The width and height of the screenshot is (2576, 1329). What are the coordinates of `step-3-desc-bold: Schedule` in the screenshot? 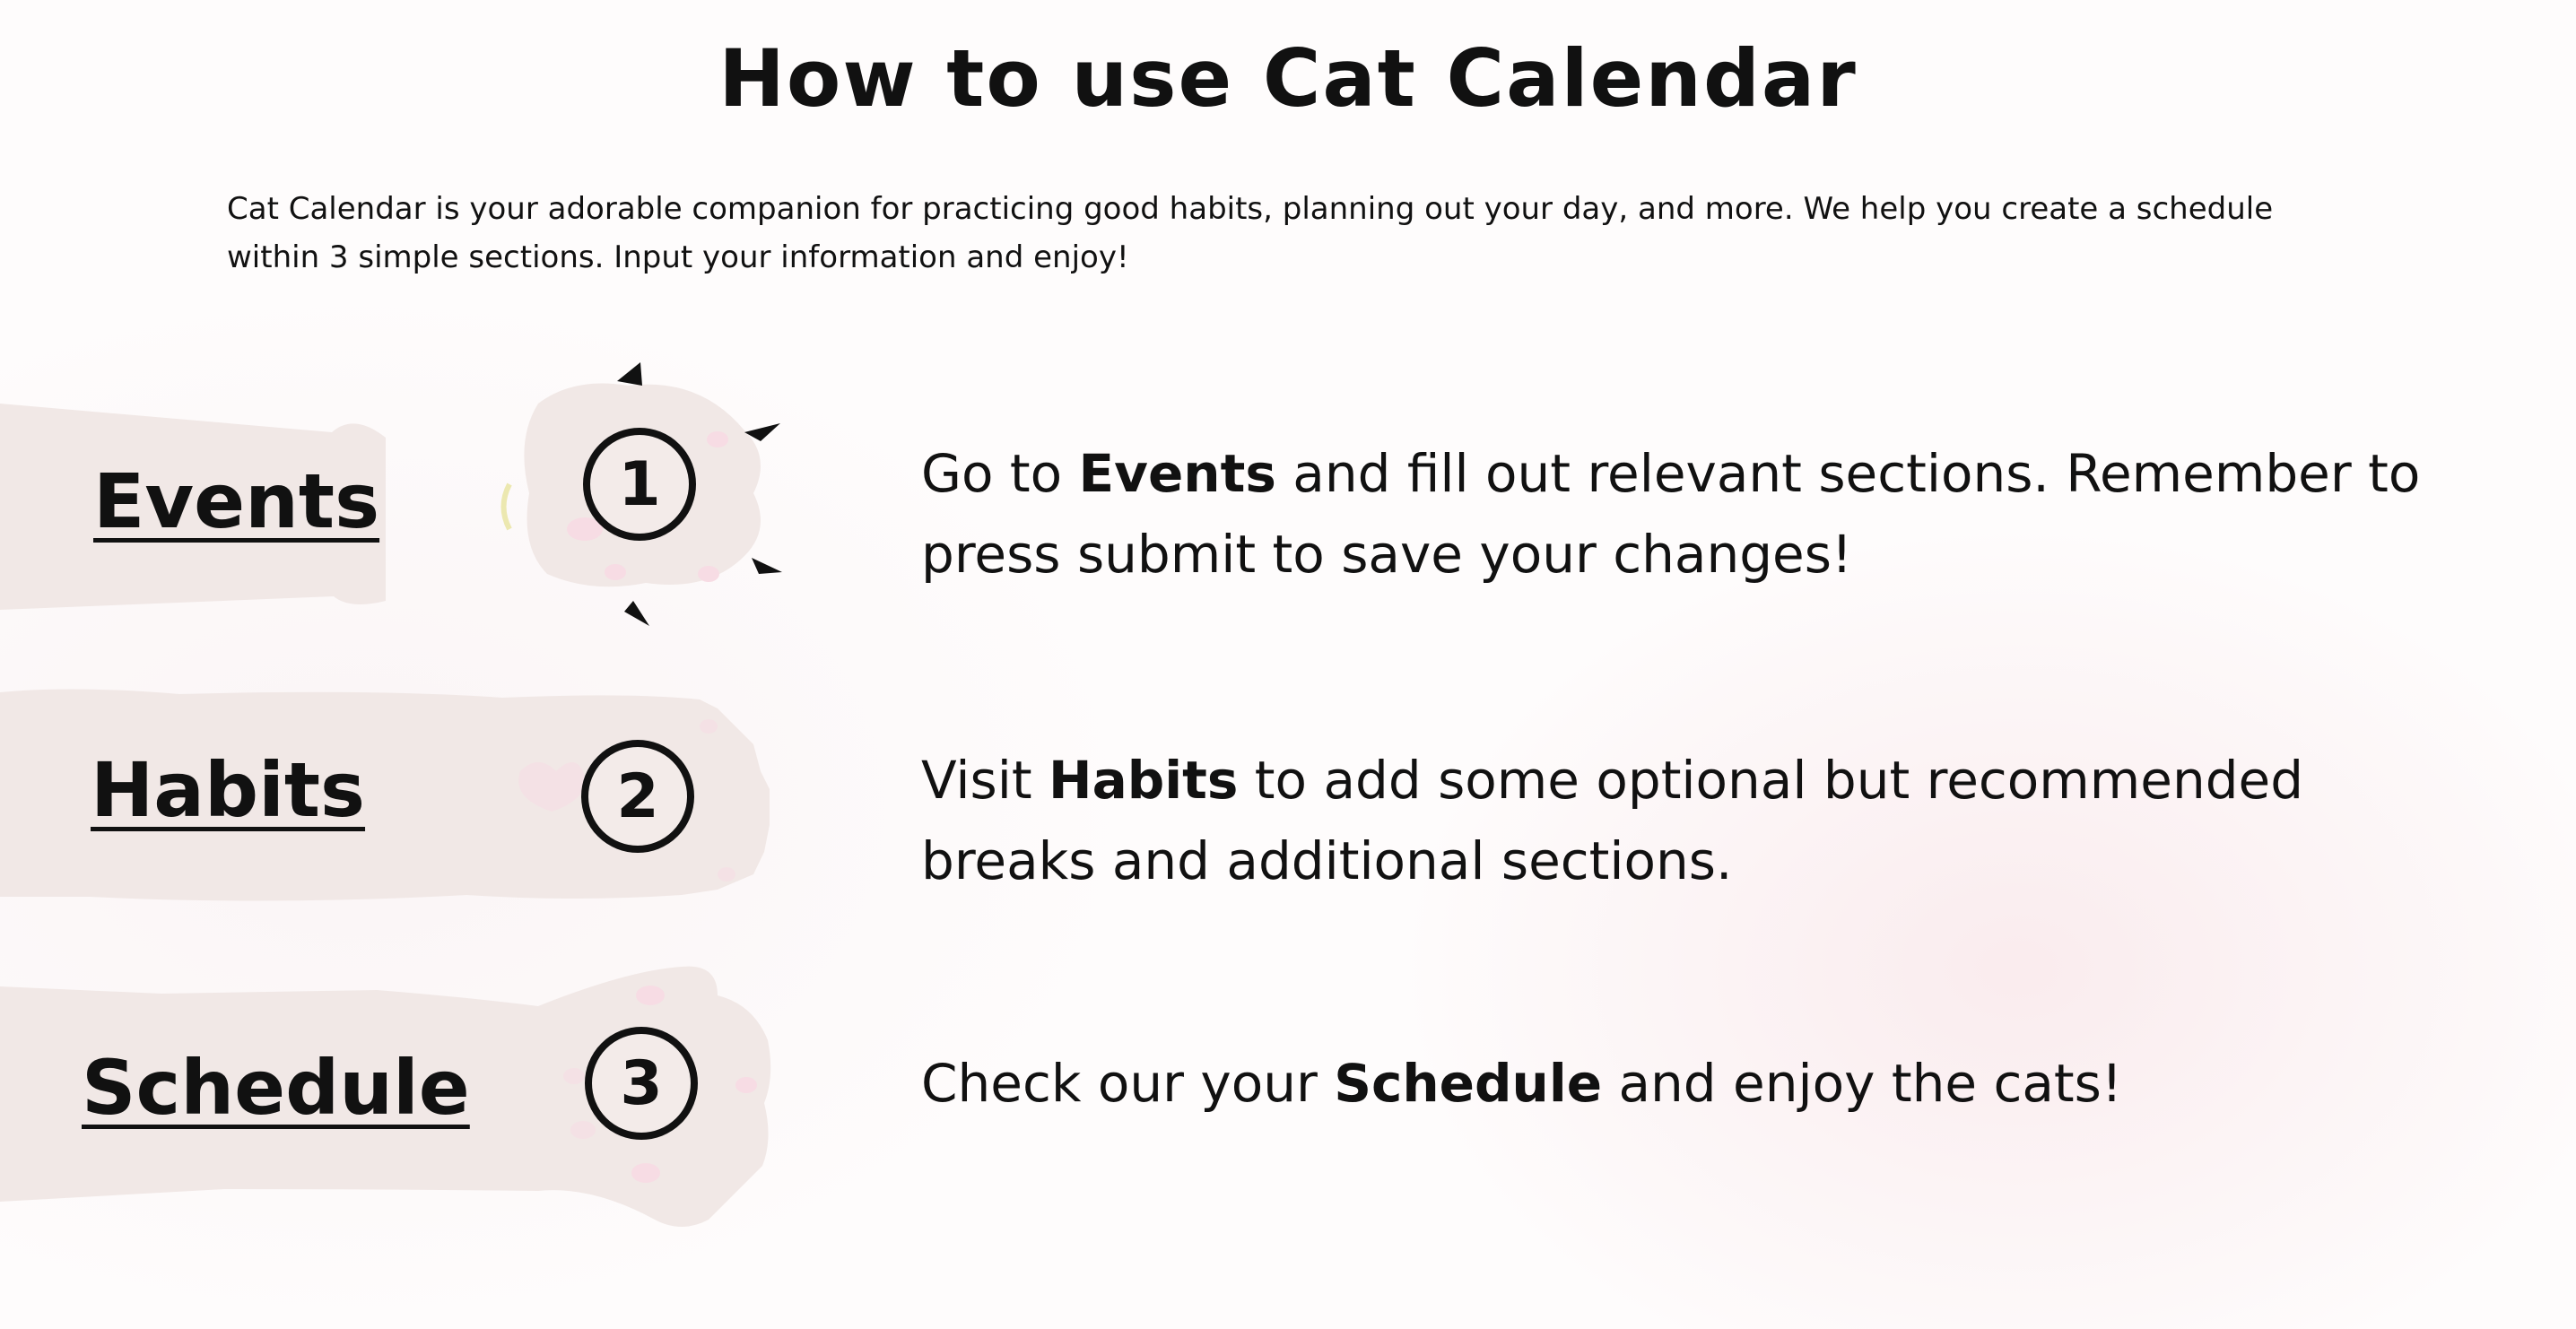 It's located at (1468, 1083).